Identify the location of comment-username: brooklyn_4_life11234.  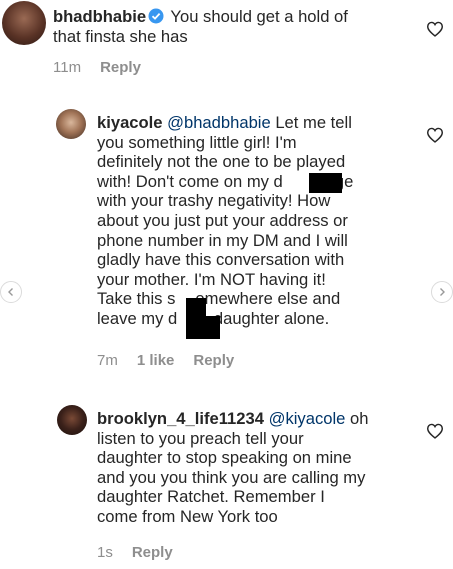
(180, 418).